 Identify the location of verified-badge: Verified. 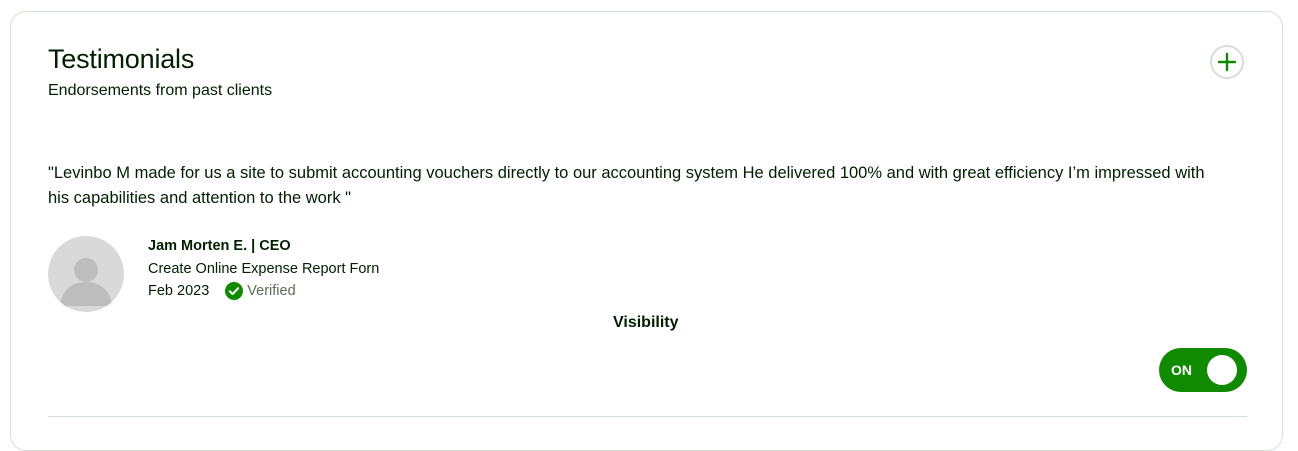
(260, 291).